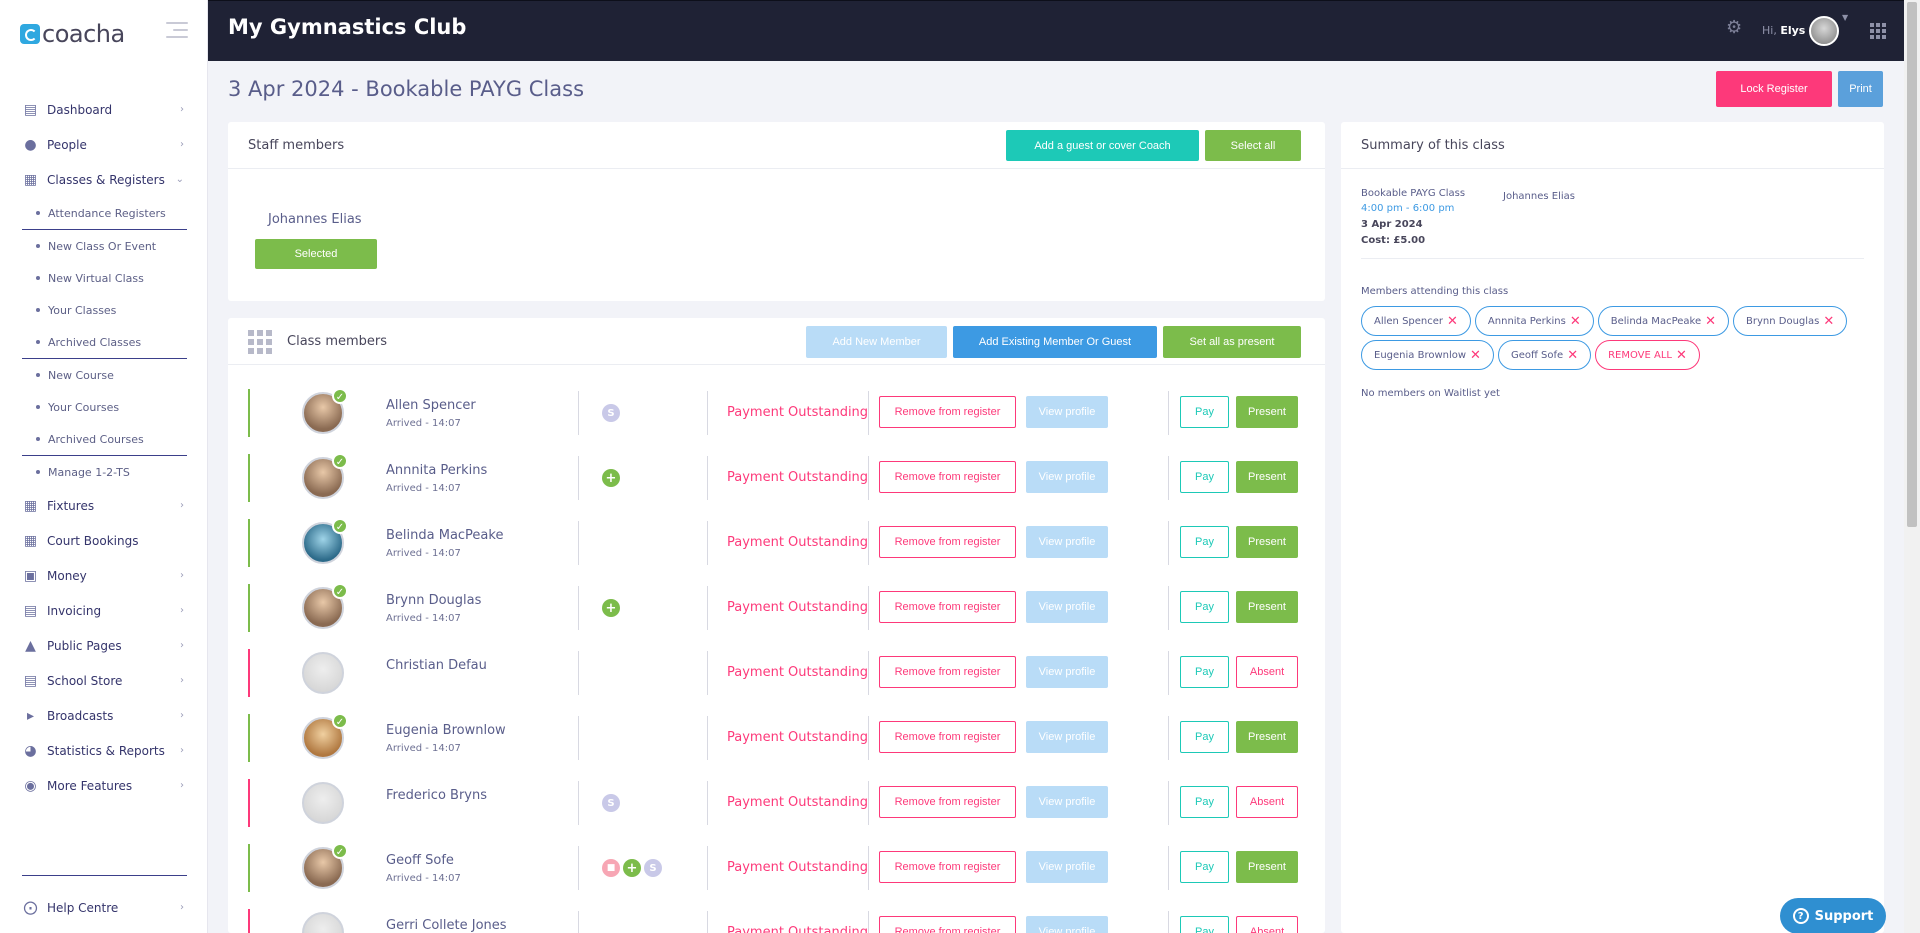 The height and width of the screenshot is (933, 1920). Describe the element at coordinates (1253, 145) in the screenshot. I see `select-all-button: Select all` at that location.